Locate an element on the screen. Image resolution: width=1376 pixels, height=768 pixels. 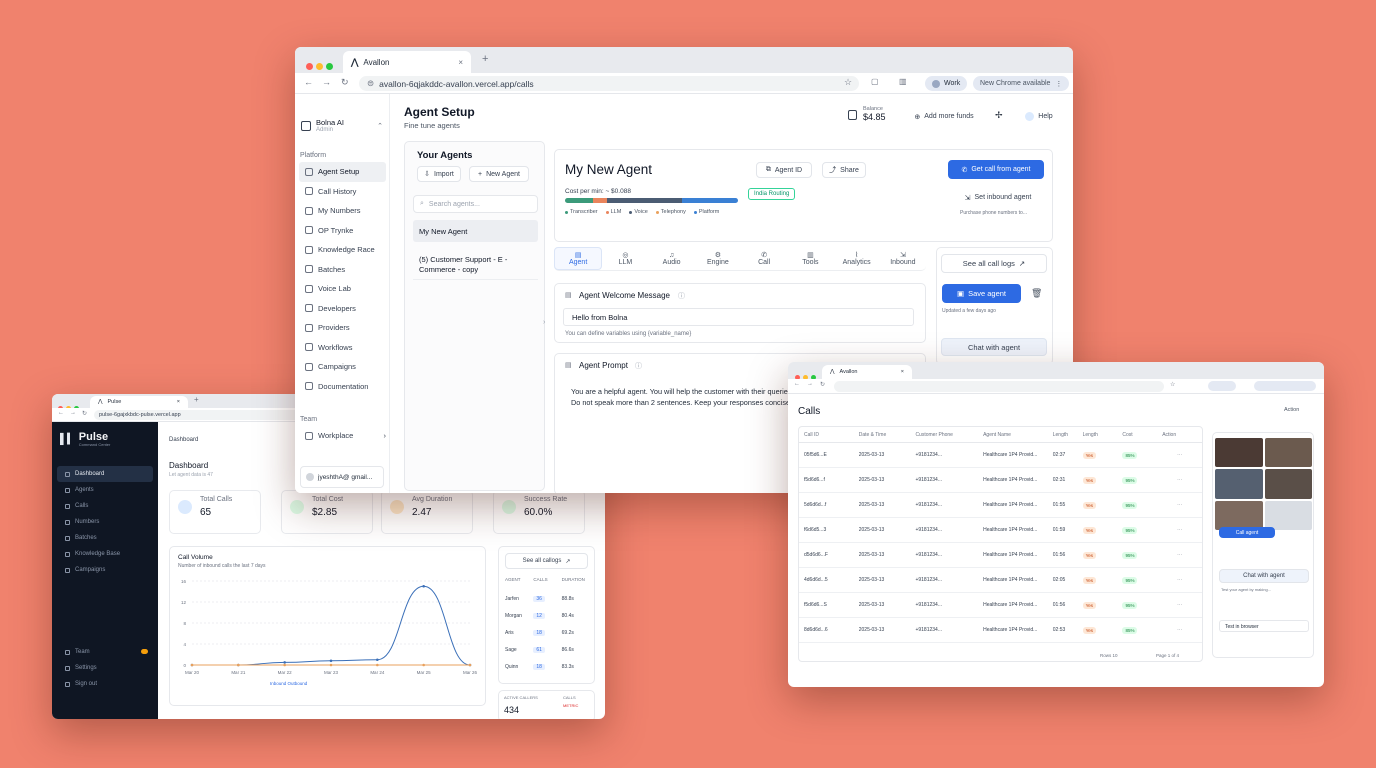
forward-icon: → is located at coordinates (73, 413).